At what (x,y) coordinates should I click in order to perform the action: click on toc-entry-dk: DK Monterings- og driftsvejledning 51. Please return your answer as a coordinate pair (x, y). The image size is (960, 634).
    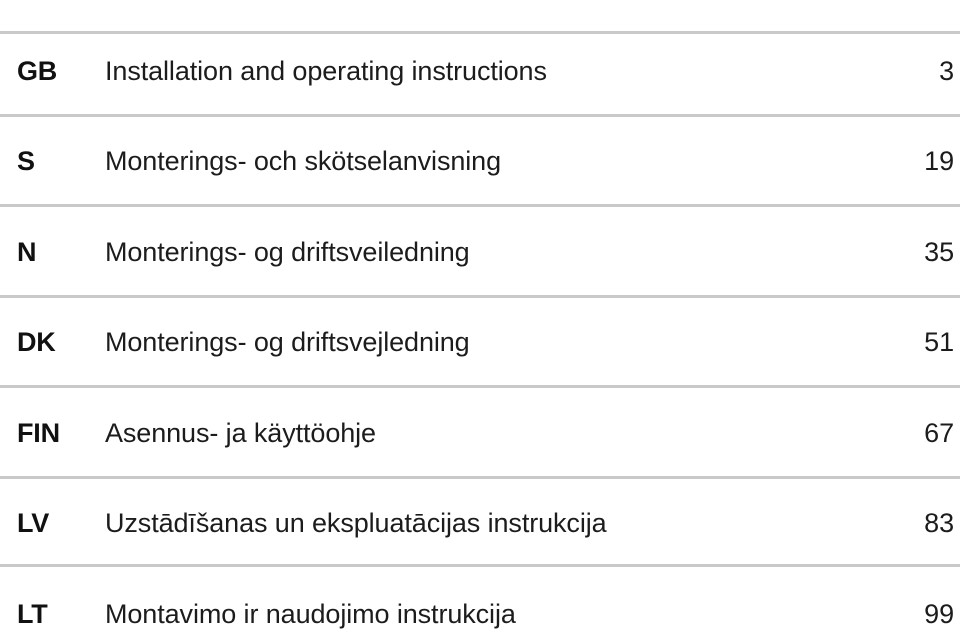
    Looking at the image, I should click on (480, 317).